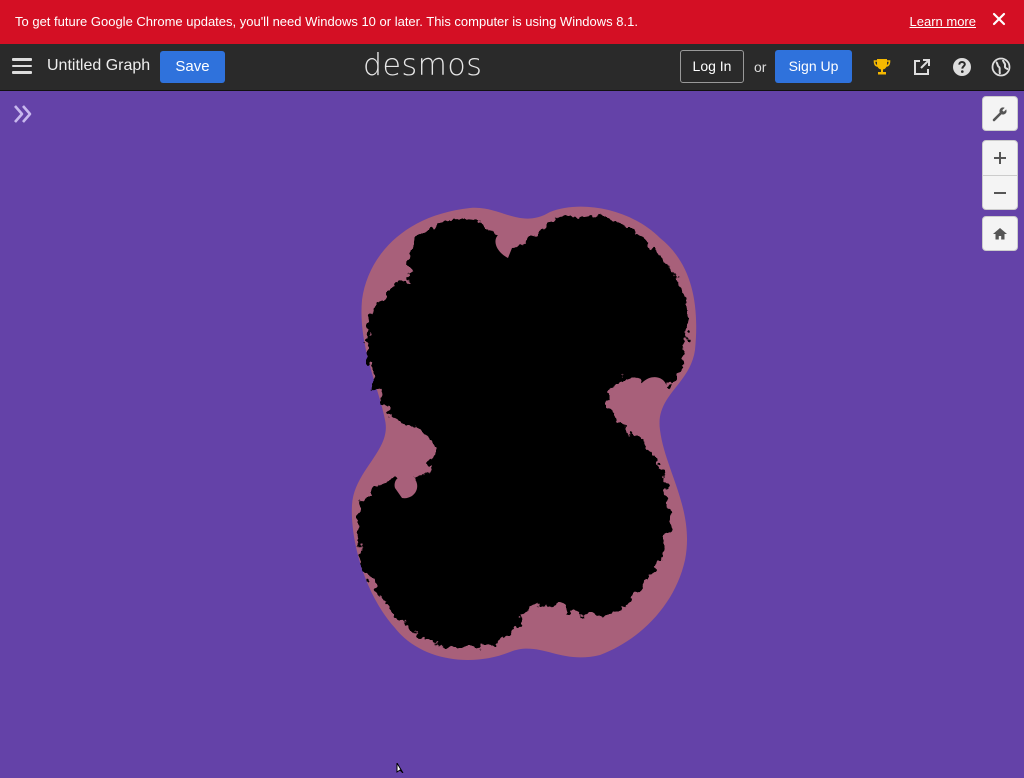 This screenshot has height=778, width=1024. I want to click on wrench-settings-icon, so click(1000, 116).